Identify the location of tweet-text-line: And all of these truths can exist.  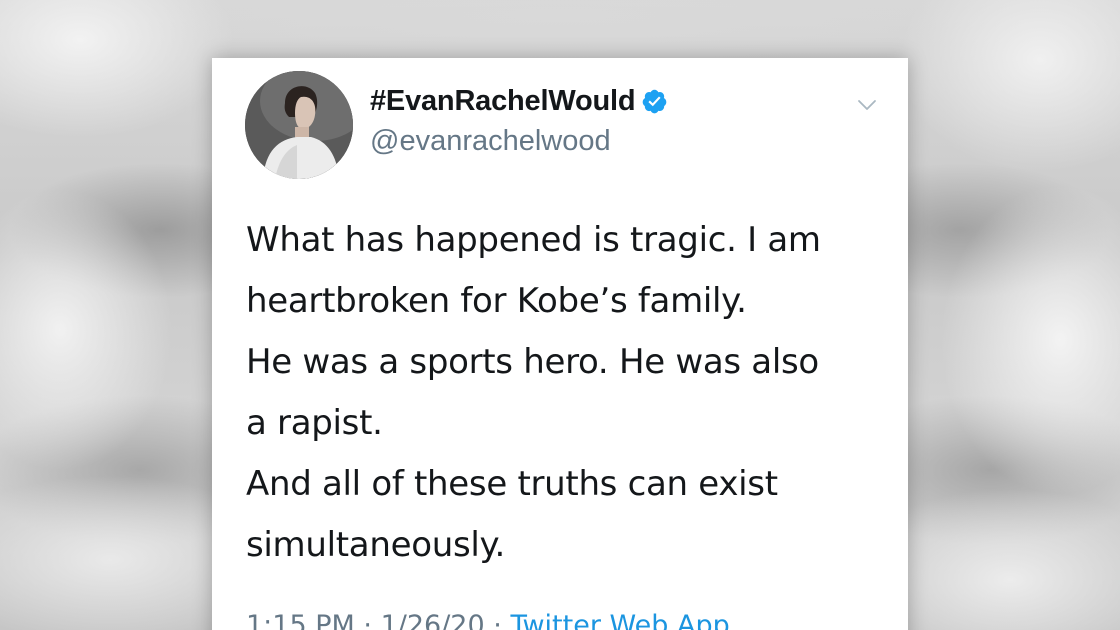
(512, 484).